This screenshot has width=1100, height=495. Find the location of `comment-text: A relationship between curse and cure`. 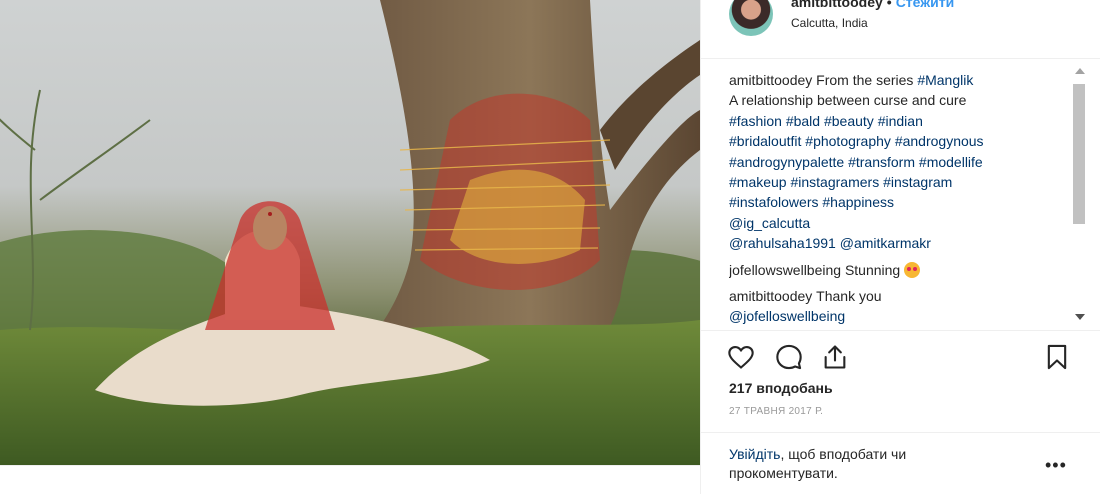

comment-text: A relationship between curse and cure is located at coordinates (848, 100).